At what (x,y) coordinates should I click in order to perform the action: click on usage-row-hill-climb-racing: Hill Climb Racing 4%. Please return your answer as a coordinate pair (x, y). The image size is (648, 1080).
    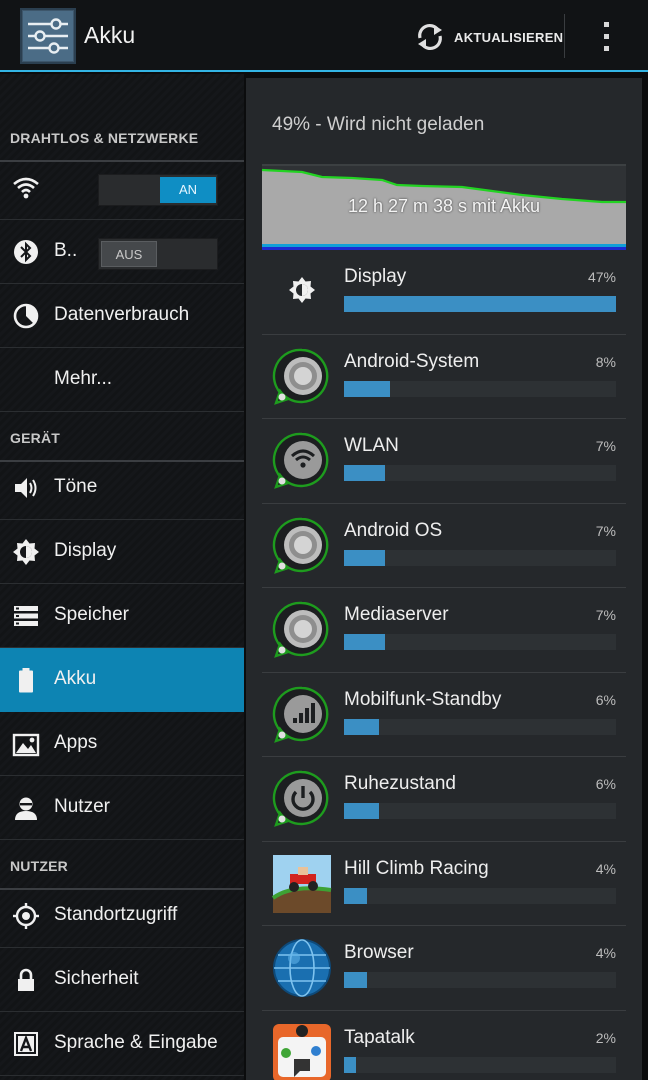
    Looking at the image, I should click on (444, 884).